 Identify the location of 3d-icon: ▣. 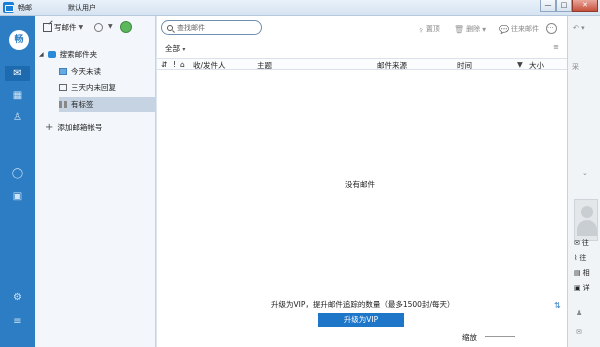
(17, 196).